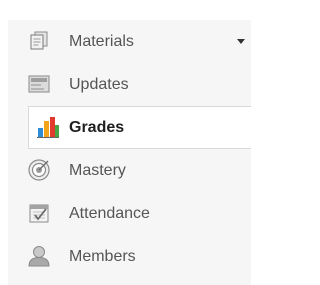  I want to click on members-icon, so click(39, 256).